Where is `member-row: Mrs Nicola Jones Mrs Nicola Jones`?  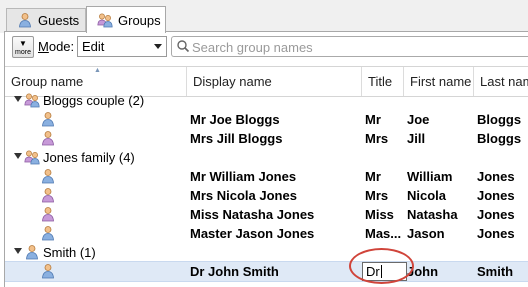
member-row: Mrs Nicola Jones Mrs Nicola Jones is located at coordinates (266, 195).